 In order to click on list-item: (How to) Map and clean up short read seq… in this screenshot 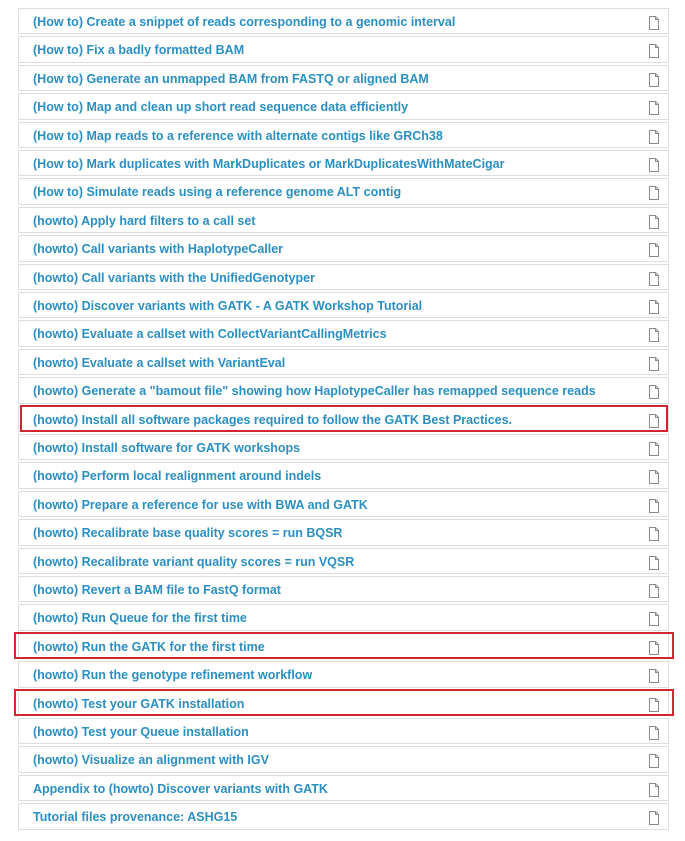, I will do `click(343, 106)`.